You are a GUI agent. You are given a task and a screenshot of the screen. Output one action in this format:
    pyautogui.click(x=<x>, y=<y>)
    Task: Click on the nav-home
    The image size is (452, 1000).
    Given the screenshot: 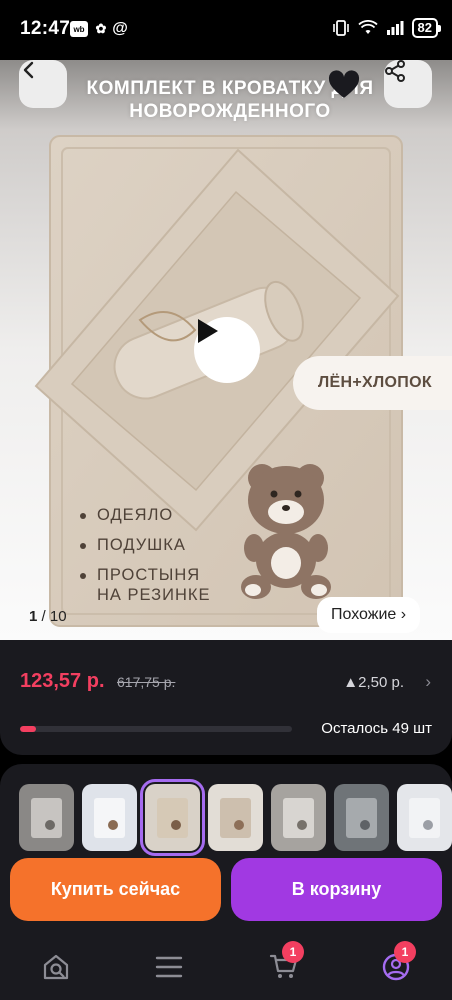 What is the action you would take?
    pyautogui.click(x=56, y=967)
    